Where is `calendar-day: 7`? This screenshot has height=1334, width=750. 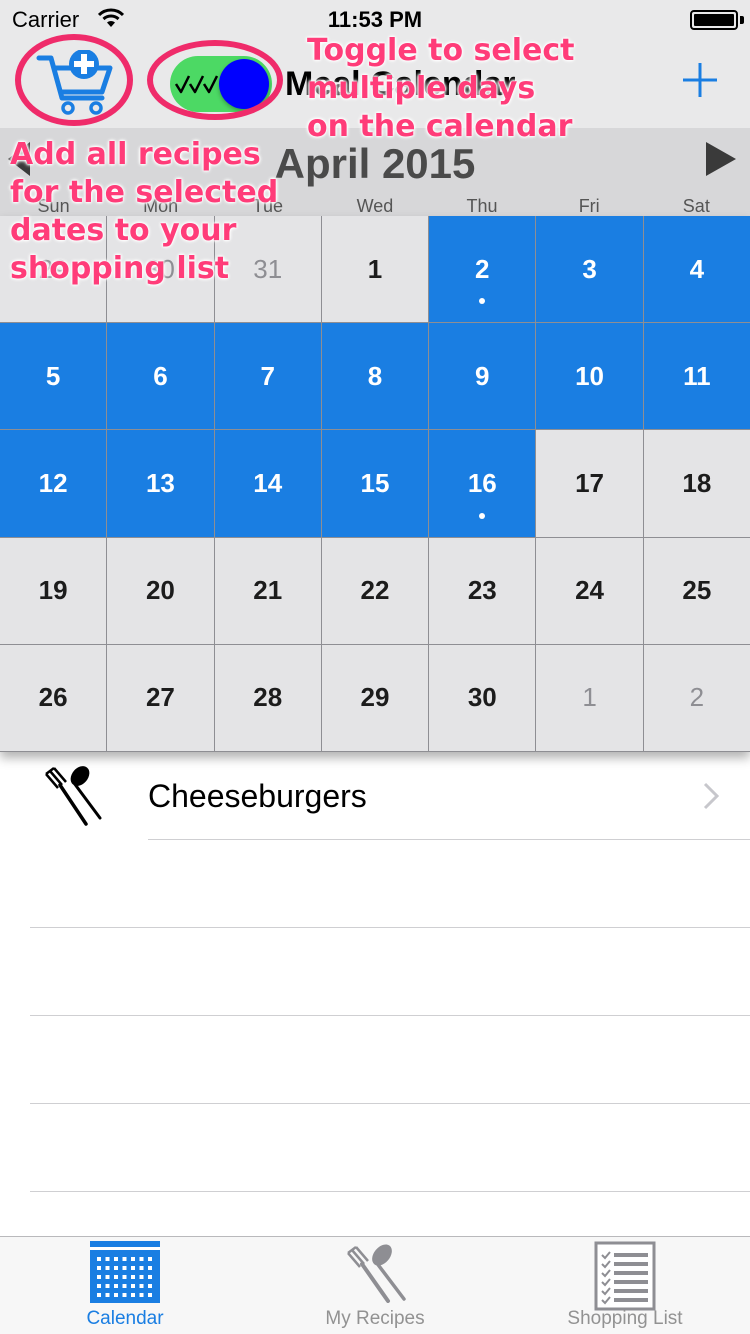 calendar-day: 7 is located at coordinates (267, 376).